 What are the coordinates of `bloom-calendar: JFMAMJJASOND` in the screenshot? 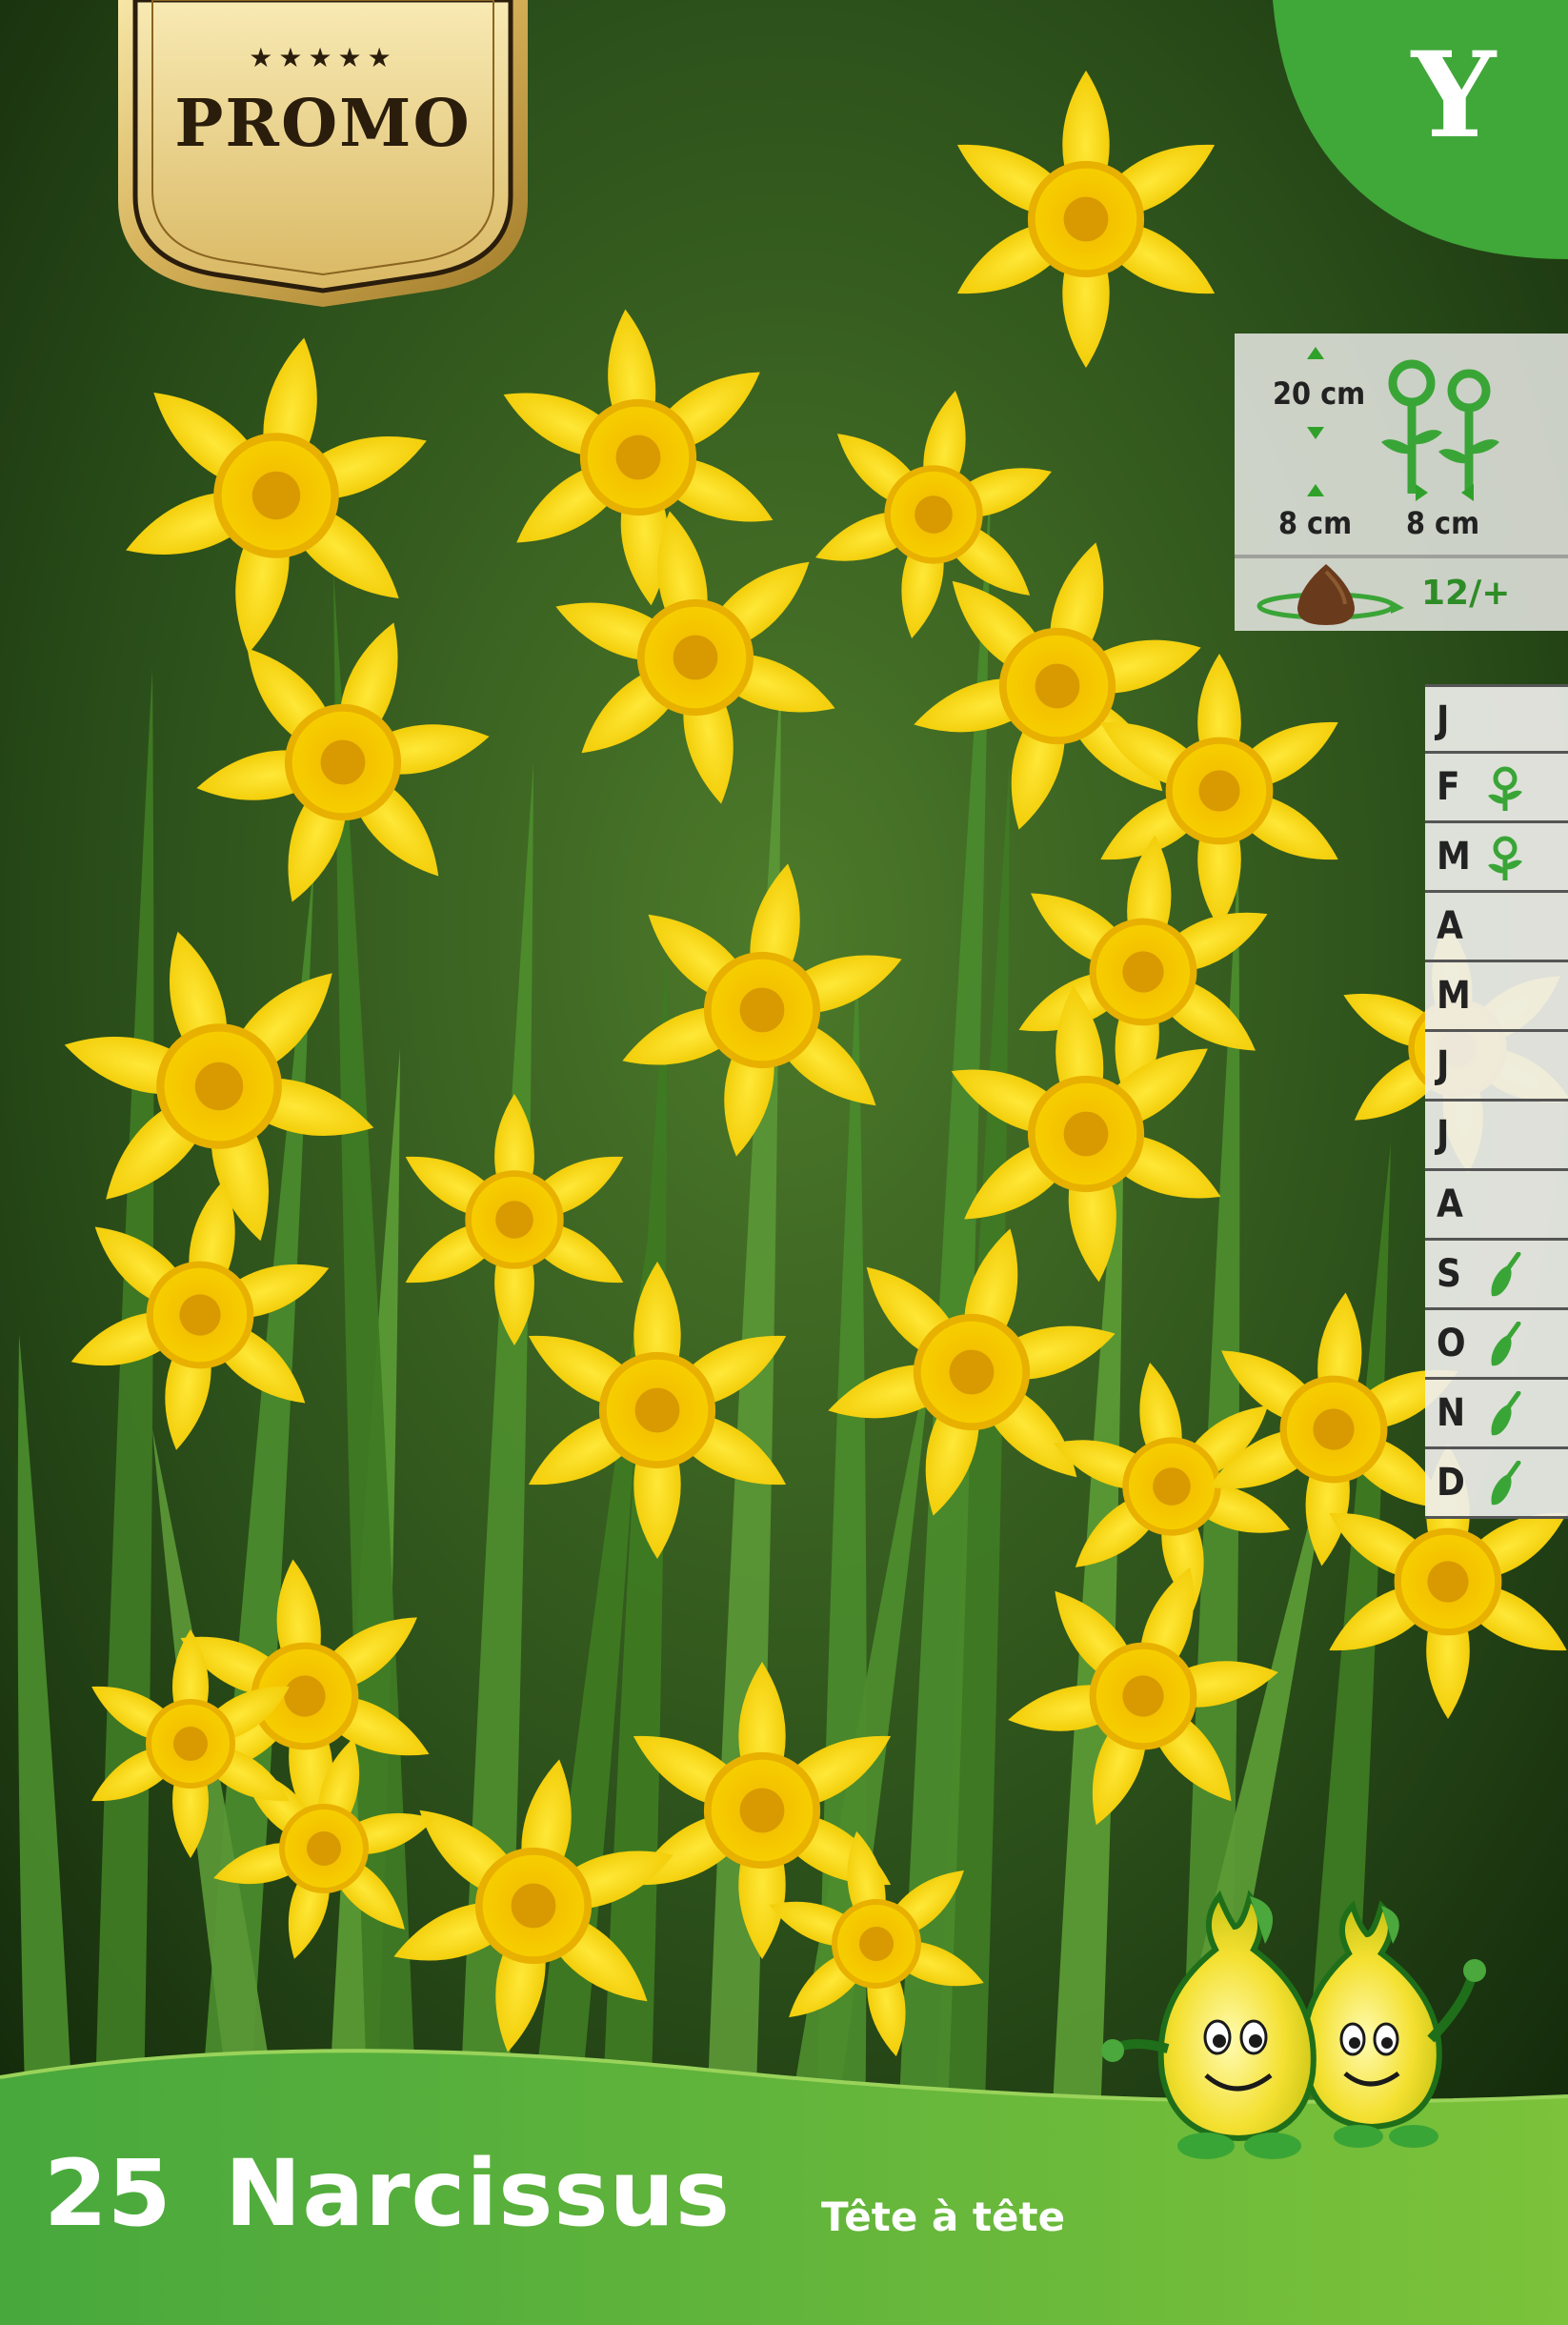 It's located at (1496, 1101).